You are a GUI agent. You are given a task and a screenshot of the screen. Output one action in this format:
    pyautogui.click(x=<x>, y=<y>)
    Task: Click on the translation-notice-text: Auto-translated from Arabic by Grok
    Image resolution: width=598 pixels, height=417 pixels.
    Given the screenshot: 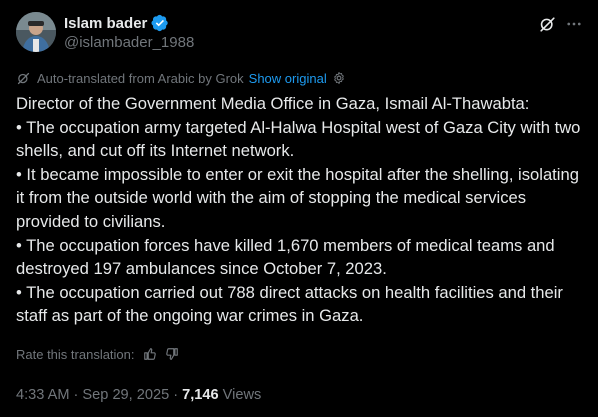 What is the action you would take?
    pyautogui.click(x=140, y=78)
    